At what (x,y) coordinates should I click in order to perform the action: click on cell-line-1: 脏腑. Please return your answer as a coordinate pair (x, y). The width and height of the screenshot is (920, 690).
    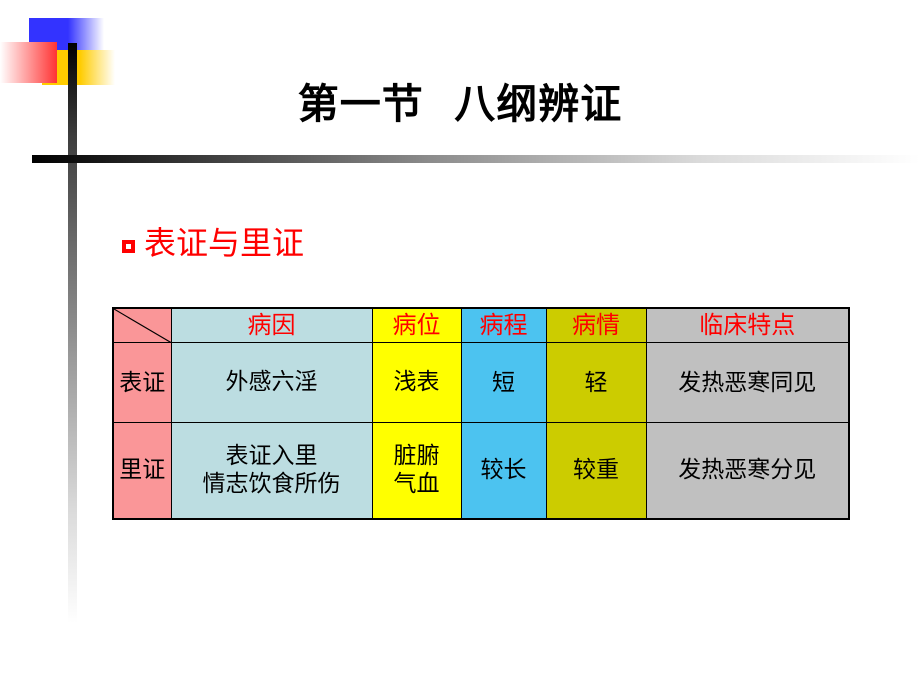
    Looking at the image, I should click on (416, 455).